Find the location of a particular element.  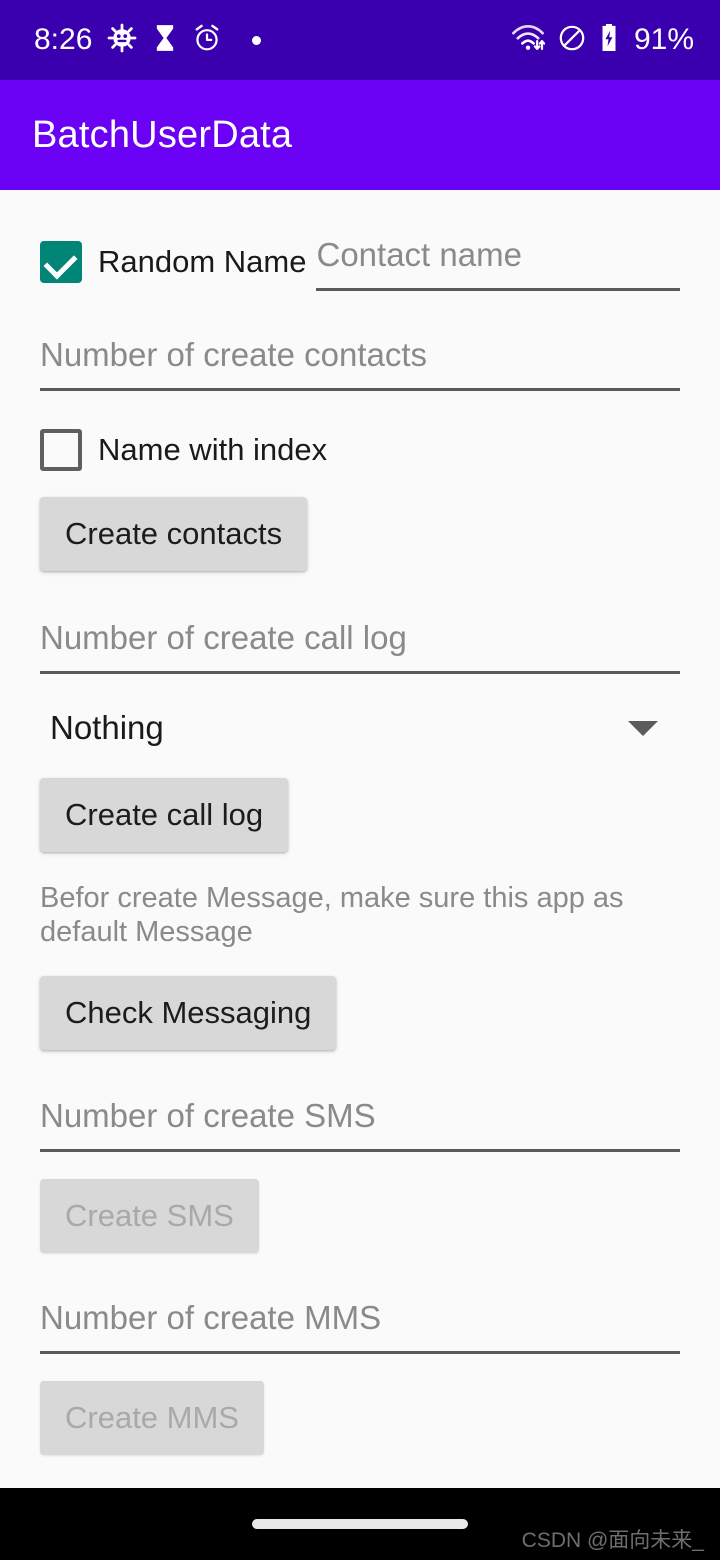

create-sms-row: Create SMS is located at coordinates (360, 1216).